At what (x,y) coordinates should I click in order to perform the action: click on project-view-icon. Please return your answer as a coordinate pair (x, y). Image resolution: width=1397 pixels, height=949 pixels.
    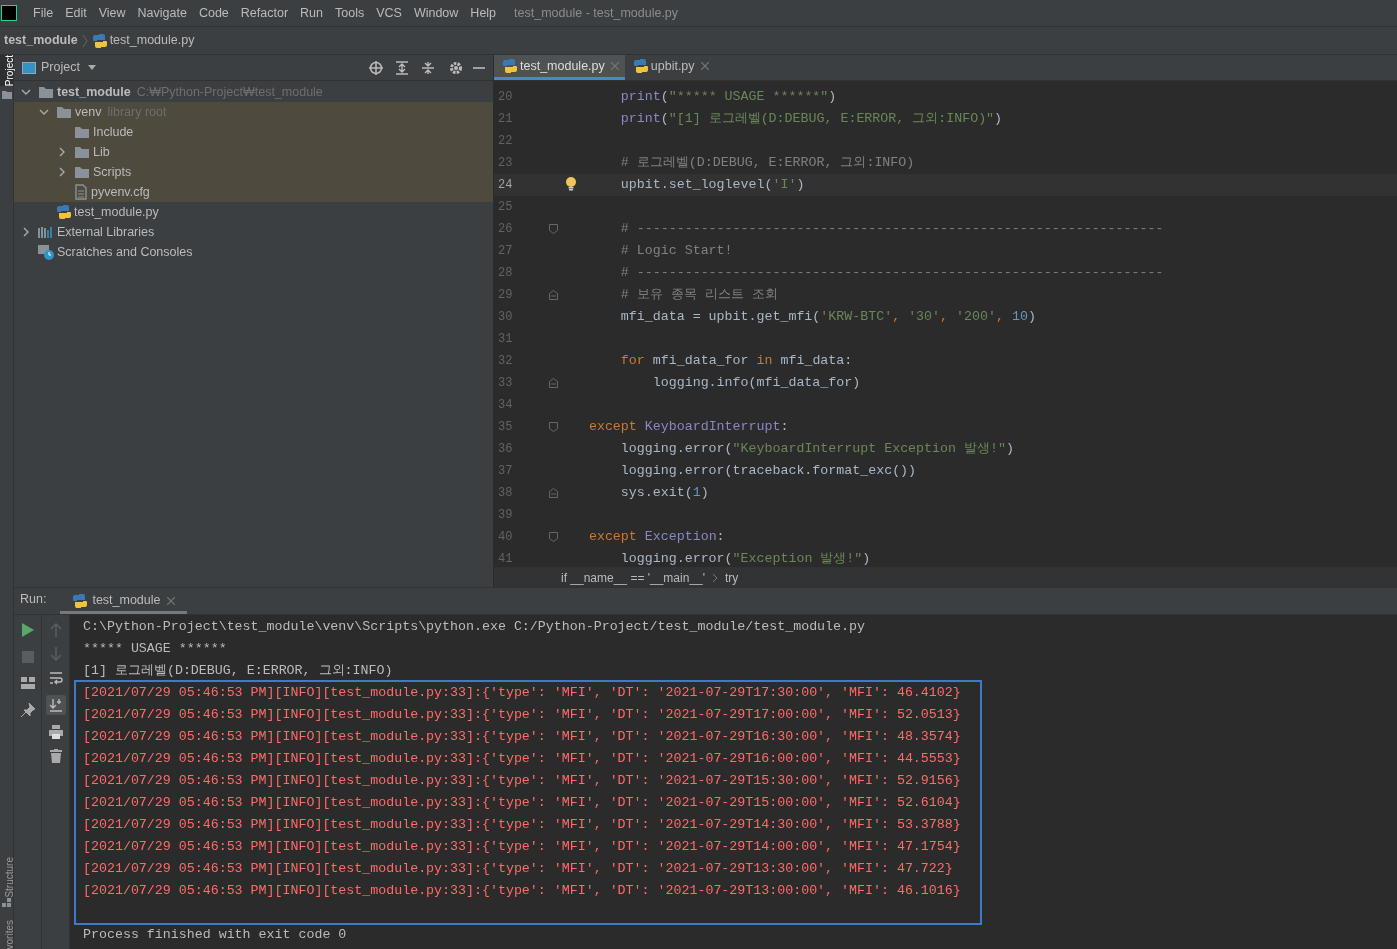
    Looking at the image, I should click on (29, 67).